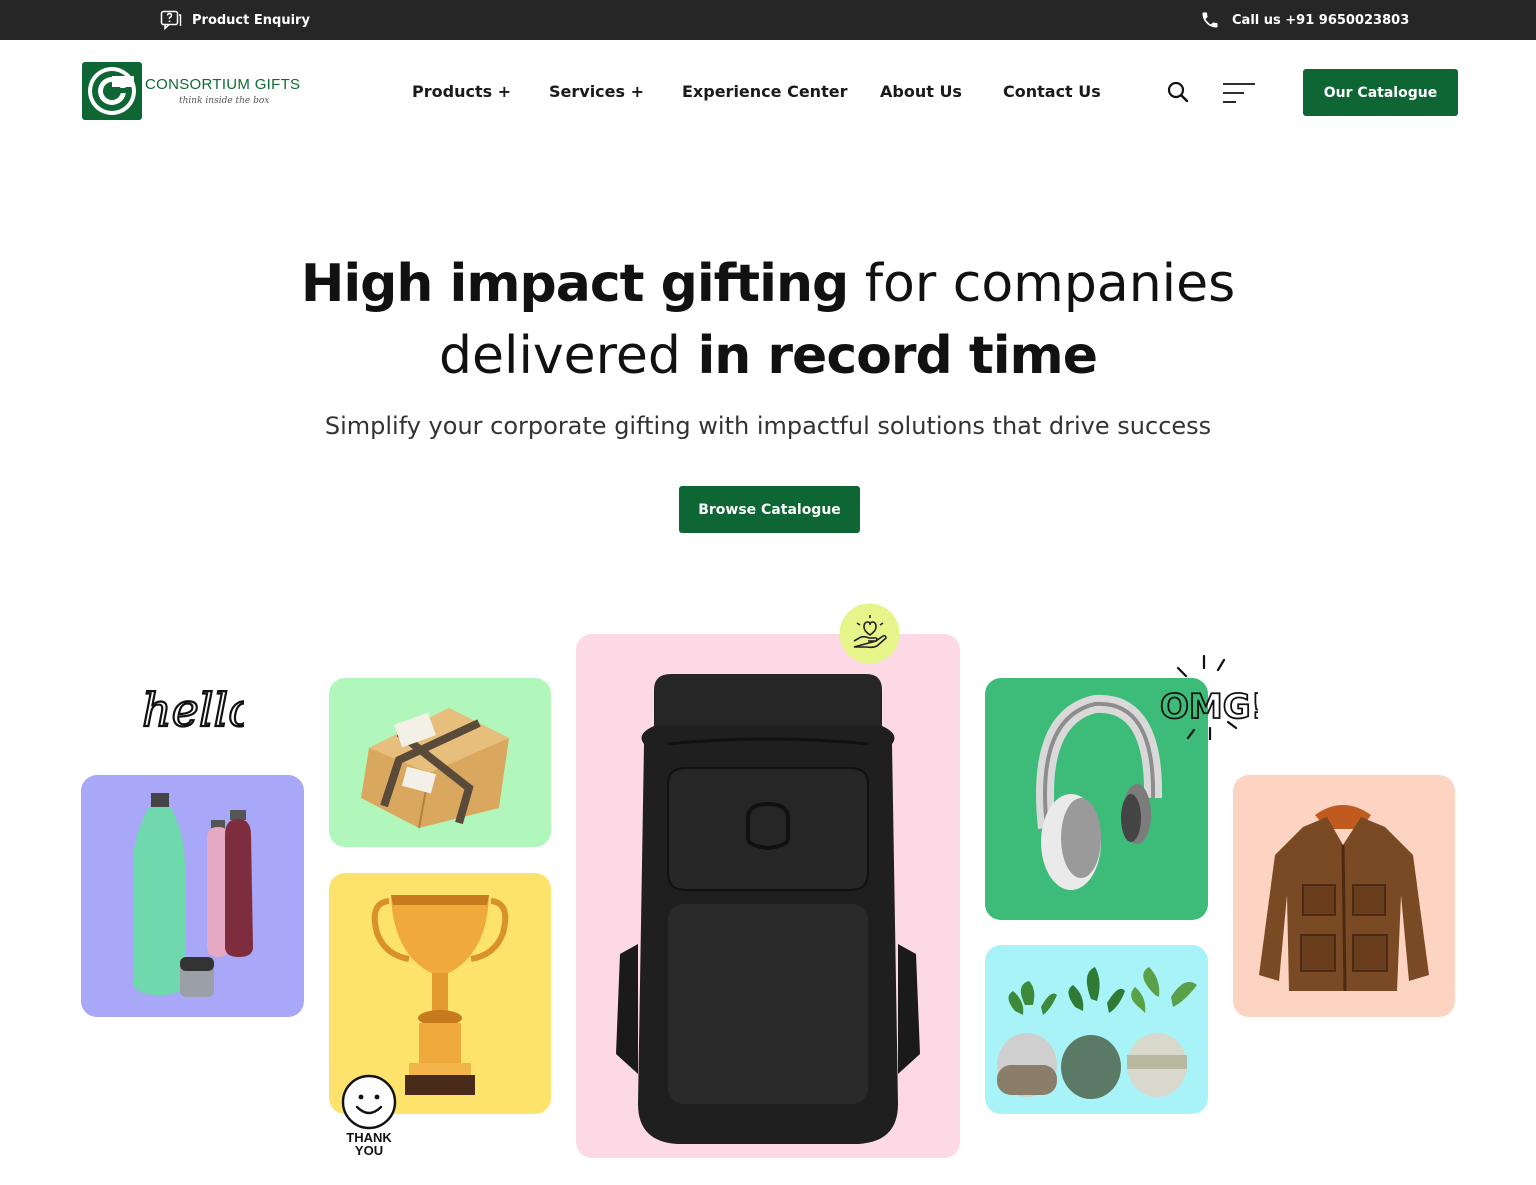  Describe the element at coordinates (112, 91) in the screenshot. I see `logo-g-icon` at that location.